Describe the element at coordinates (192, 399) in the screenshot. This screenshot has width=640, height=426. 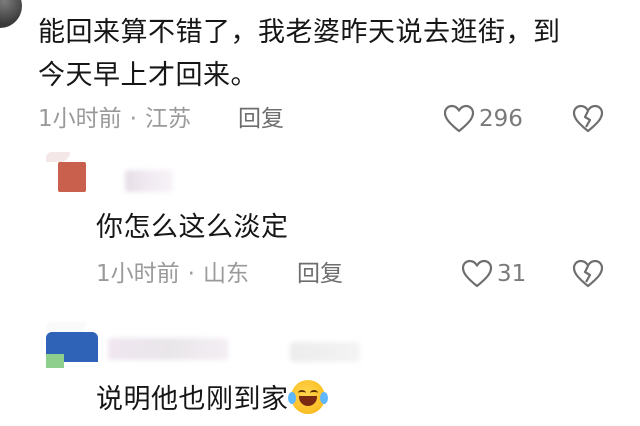
I see `comment-body: 说明他也刚到家` at that location.